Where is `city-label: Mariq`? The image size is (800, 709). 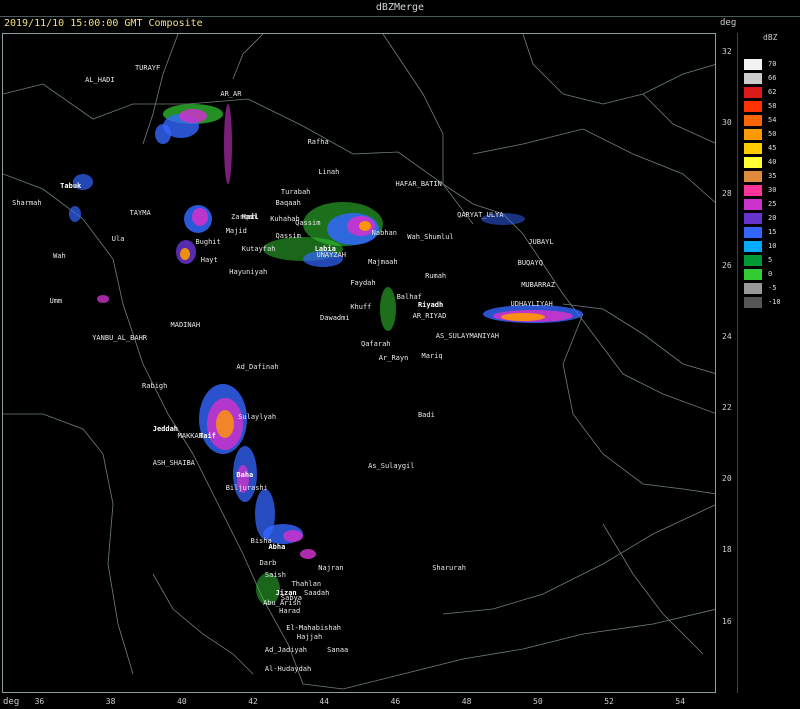
city-label: Mariq is located at coordinates (432, 356).